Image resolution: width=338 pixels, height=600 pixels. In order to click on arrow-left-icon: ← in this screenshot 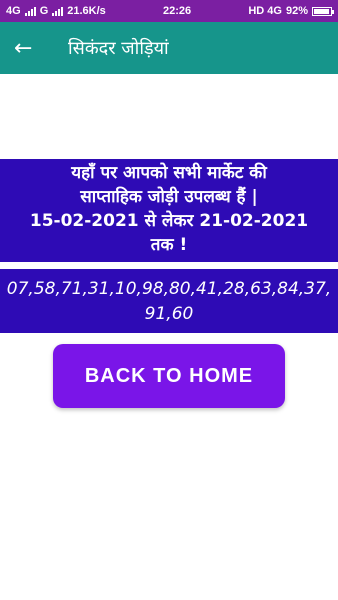, I will do `click(34, 48)`.